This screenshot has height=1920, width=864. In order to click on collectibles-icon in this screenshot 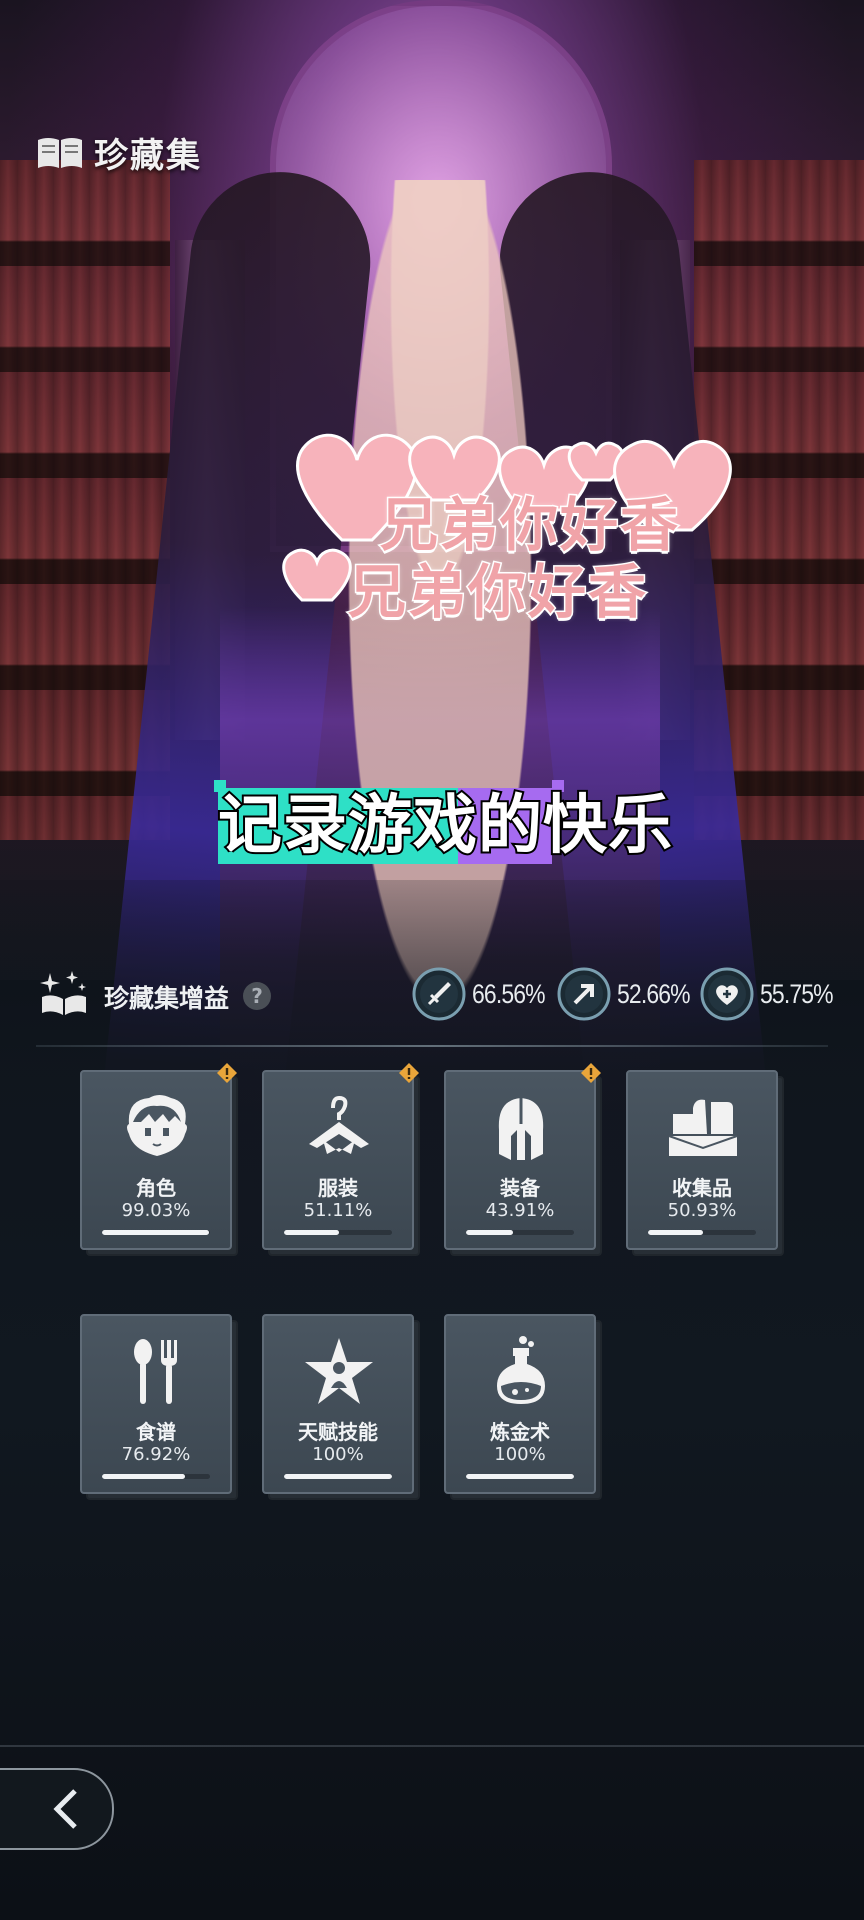, I will do `click(703, 1127)`.